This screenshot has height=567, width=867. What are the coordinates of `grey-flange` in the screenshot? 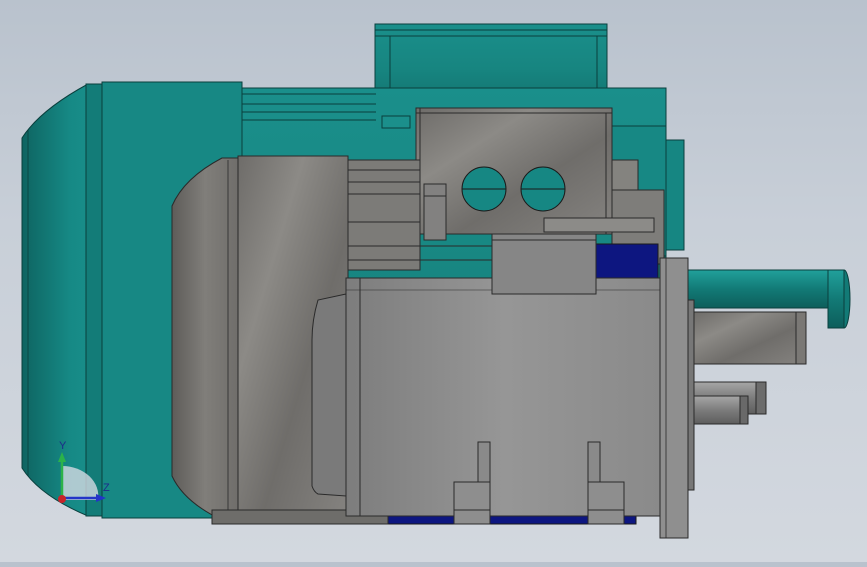 It's located at (674, 398).